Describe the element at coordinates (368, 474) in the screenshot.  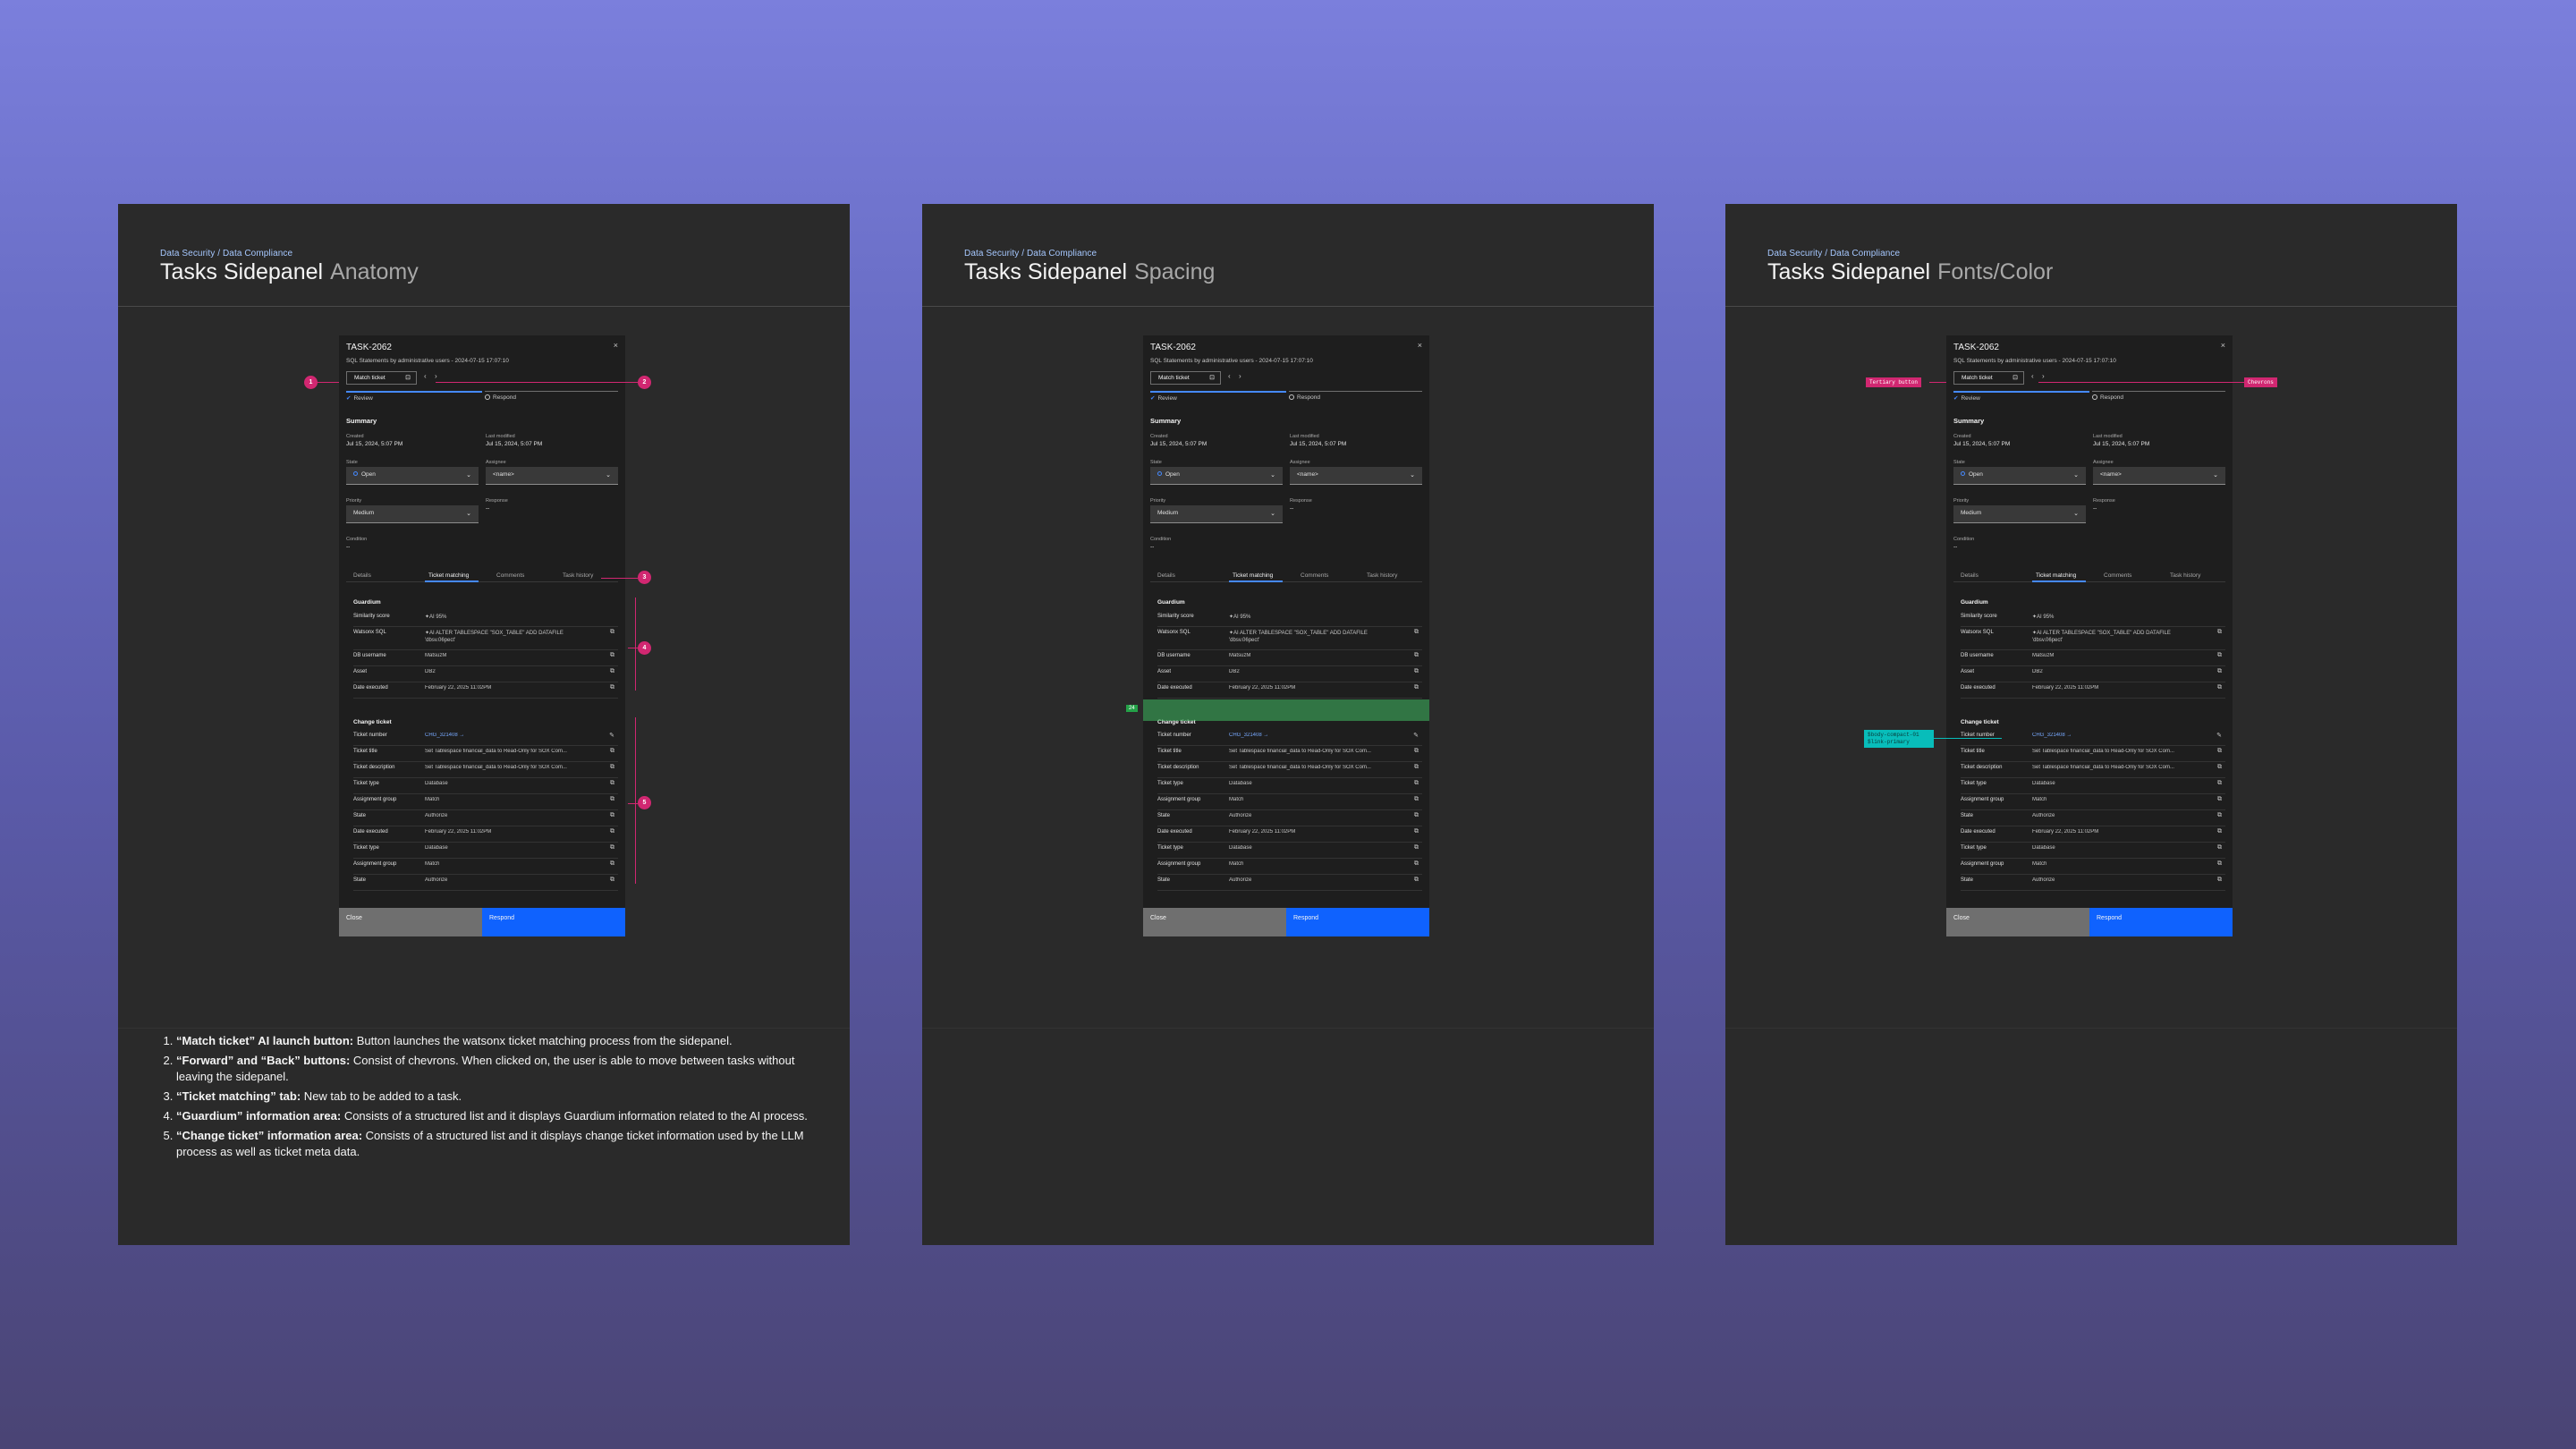
I see `state-value: Open` at that location.